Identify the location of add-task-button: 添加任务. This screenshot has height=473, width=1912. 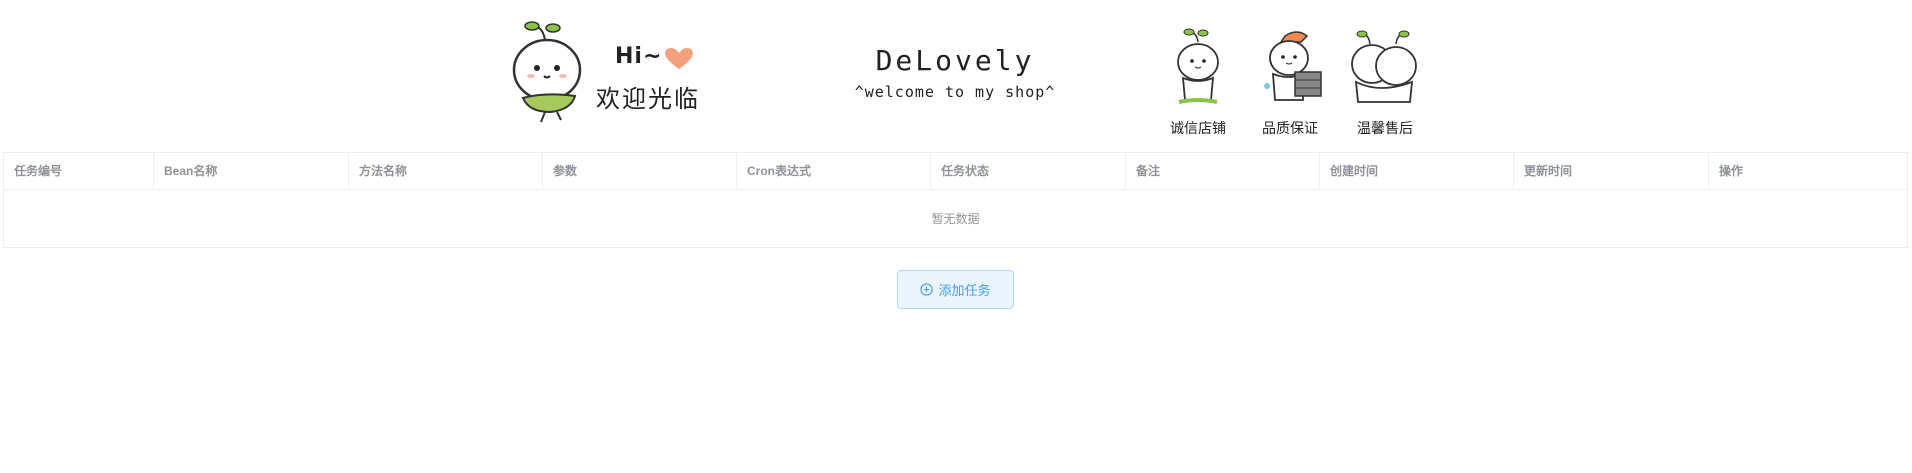
(955, 289).